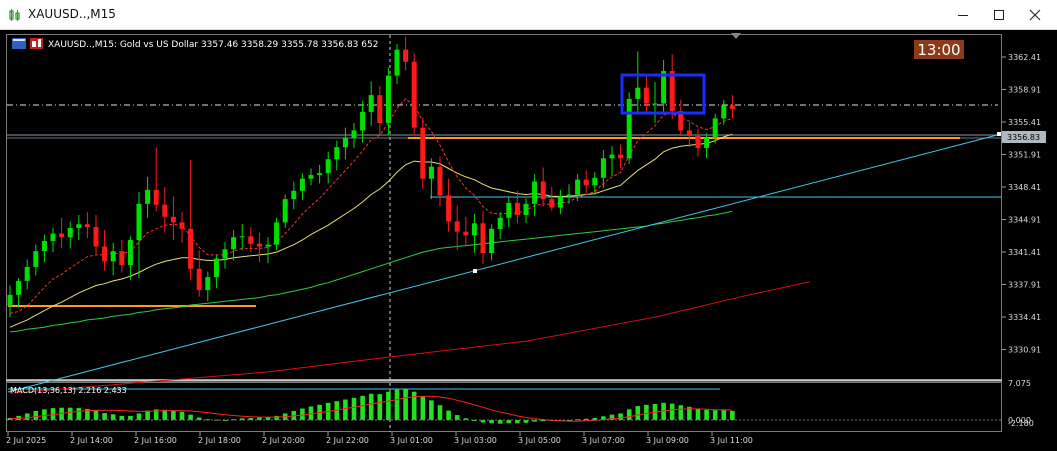 The height and width of the screenshot is (451, 1057). What do you see at coordinates (603, 440) in the screenshot?
I see `time-tick-label: 3 Jul 07:00` at bounding box center [603, 440].